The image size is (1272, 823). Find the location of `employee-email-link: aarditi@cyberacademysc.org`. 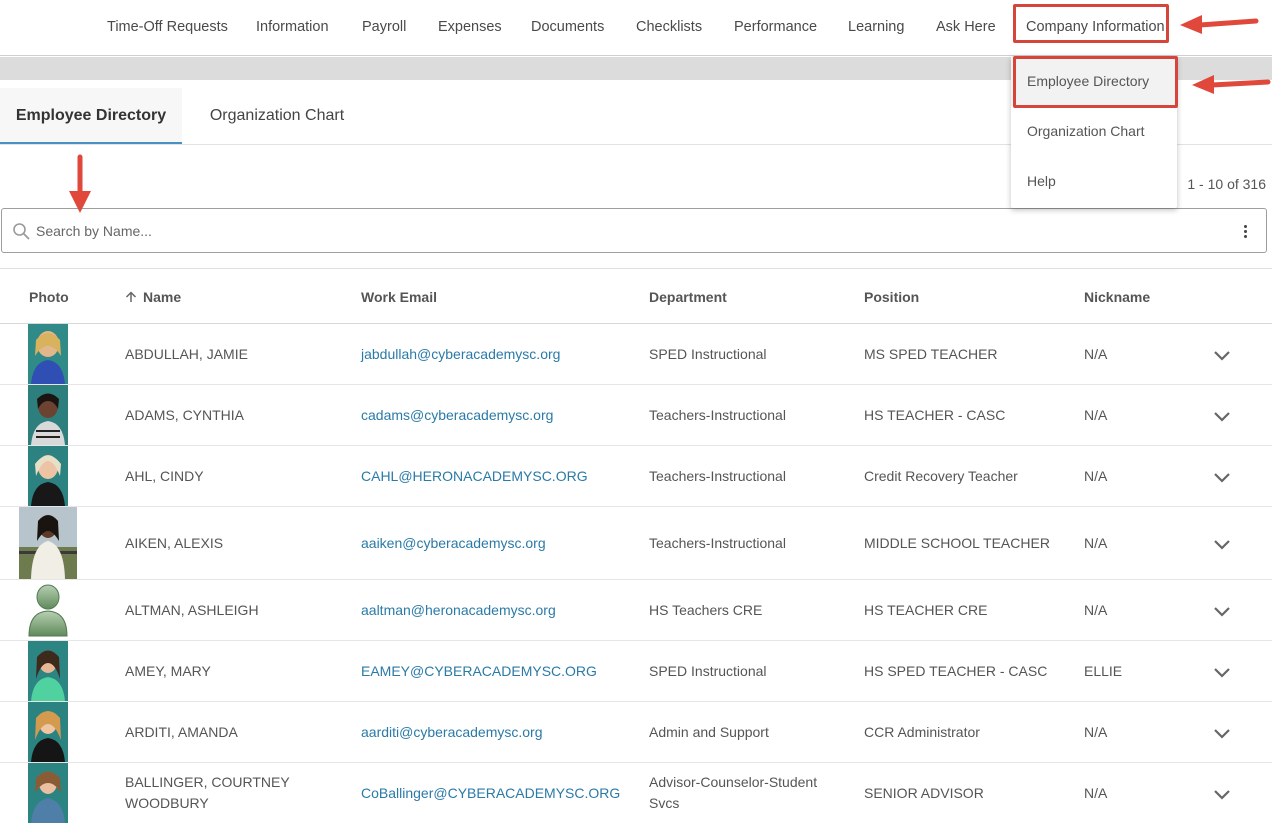

employee-email-link: aarditi@cyberacademysc.org is located at coordinates (452, 732).